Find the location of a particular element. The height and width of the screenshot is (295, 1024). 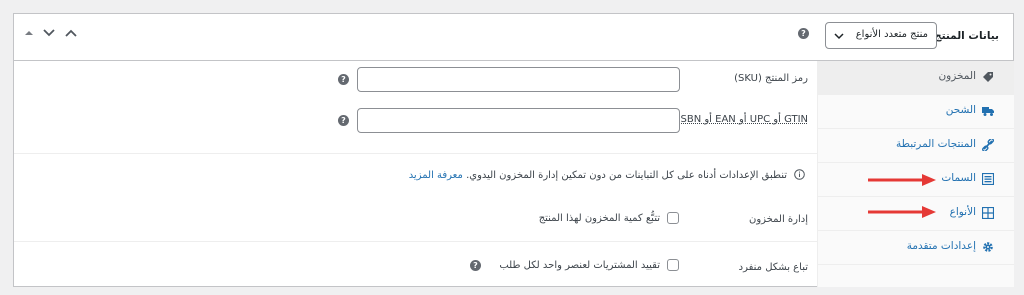

list-view-icon is located at coordinates (988, 179).